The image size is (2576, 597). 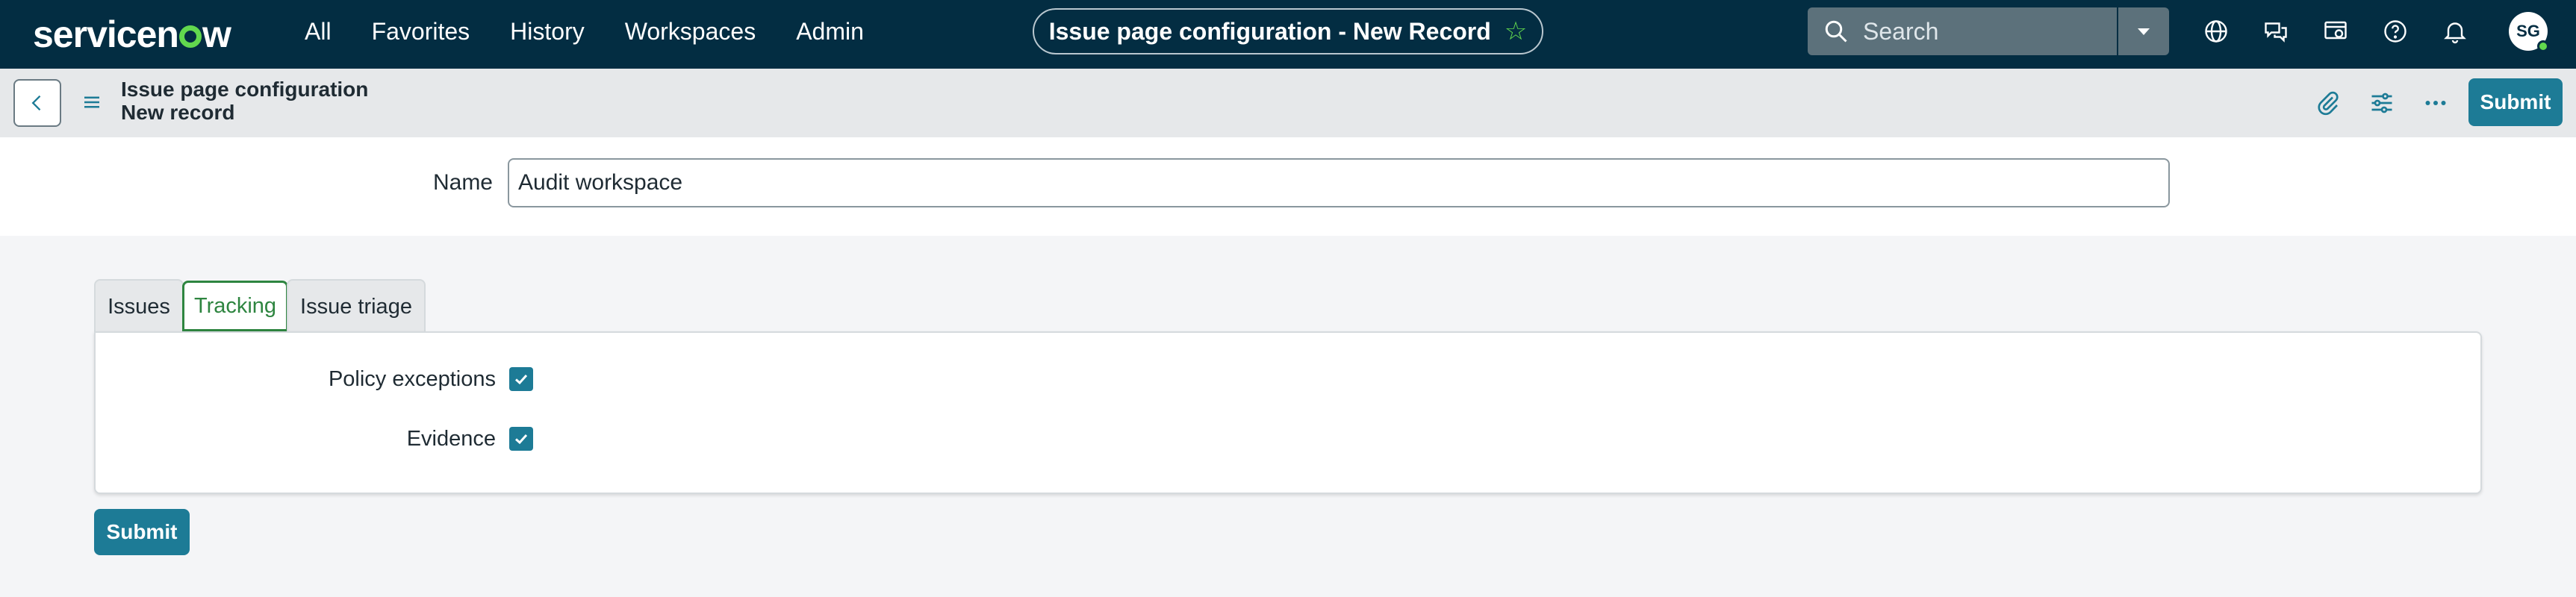 I want to click on context-title-pill: Issue page configuration - New Record ☆, so click(x=1288, y=31).